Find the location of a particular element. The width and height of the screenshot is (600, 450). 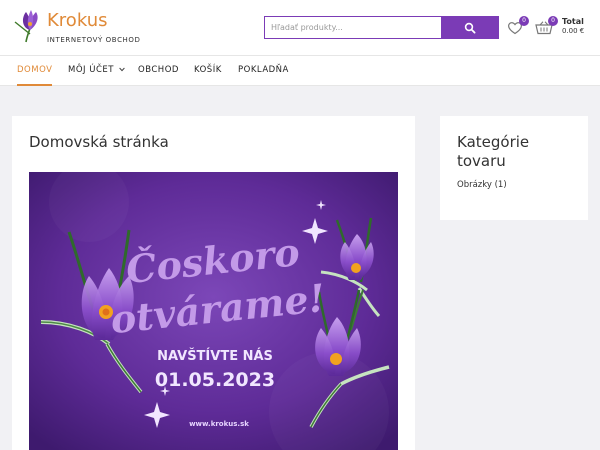

search-input is located at coordinates (352, 27).